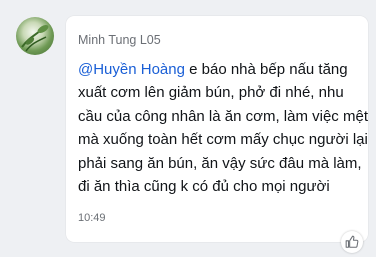  I want to click on like-button, so click(352, 242).